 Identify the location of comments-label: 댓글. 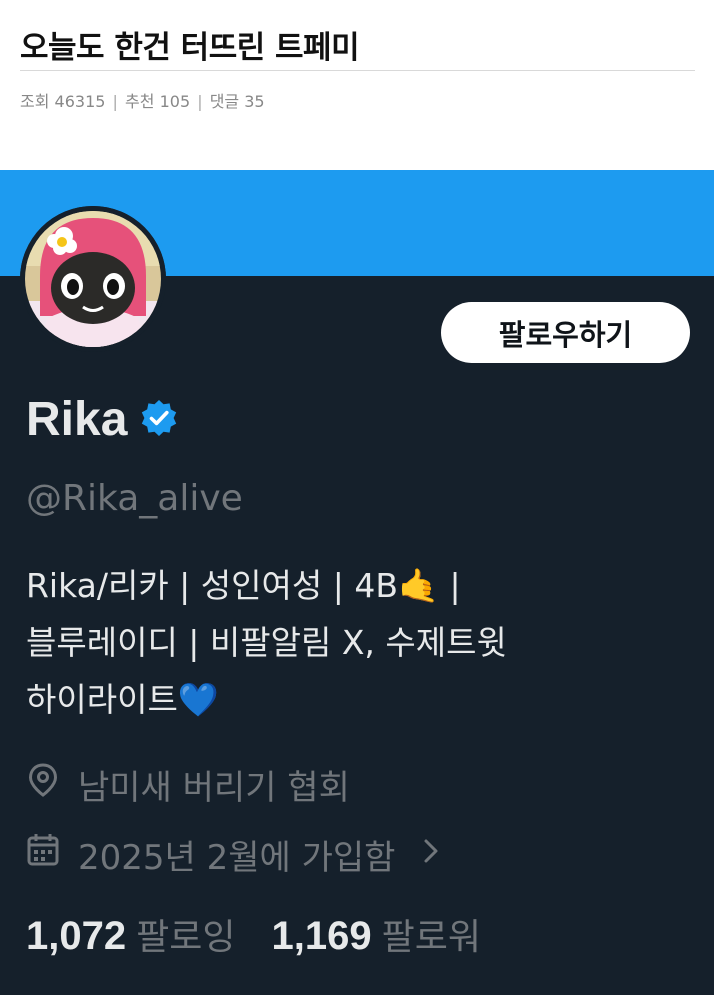
(224, 101).